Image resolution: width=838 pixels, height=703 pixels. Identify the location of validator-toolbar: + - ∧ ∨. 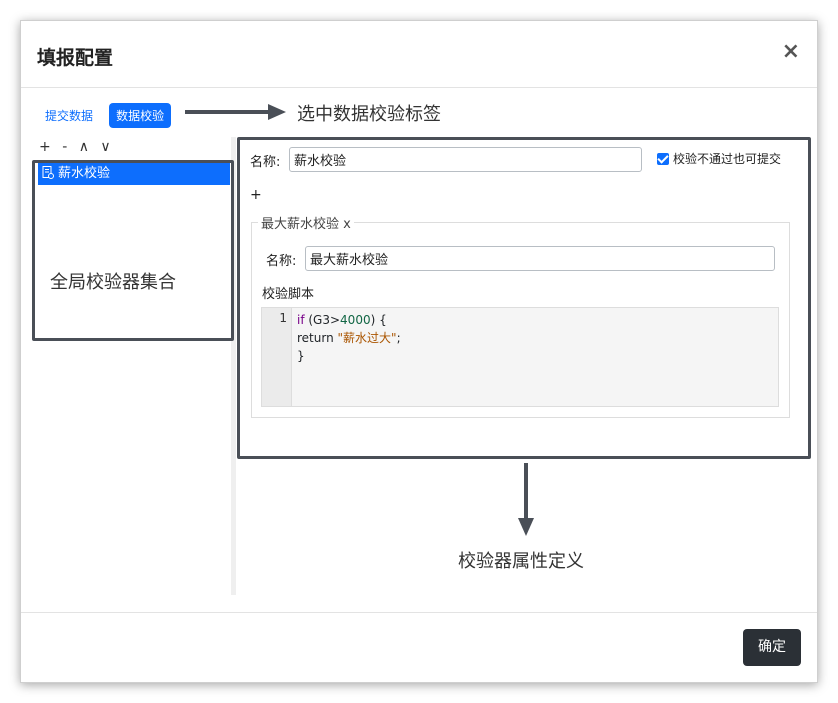
(78, 147).